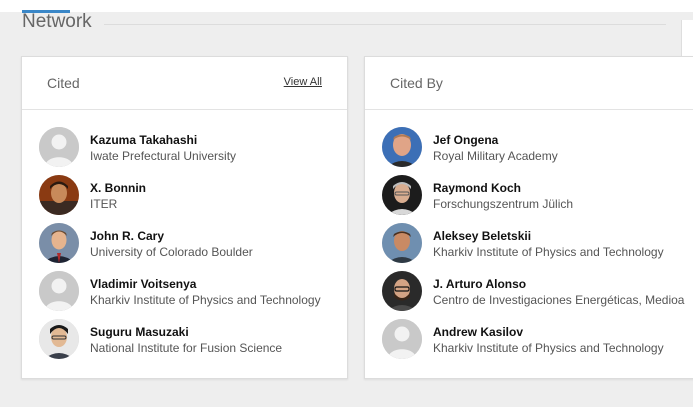 Image resolution: width=693 pixels, height=407 pixels. I want to click on person-affiliation: ITER, so click(104, 204).